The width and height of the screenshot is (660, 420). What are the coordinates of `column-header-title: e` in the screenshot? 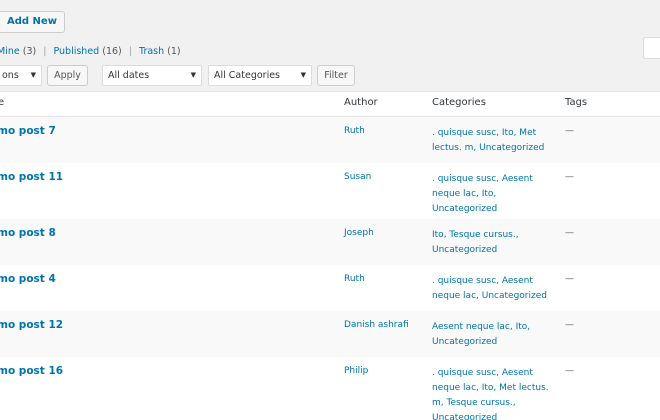 It's located at (2, 102).